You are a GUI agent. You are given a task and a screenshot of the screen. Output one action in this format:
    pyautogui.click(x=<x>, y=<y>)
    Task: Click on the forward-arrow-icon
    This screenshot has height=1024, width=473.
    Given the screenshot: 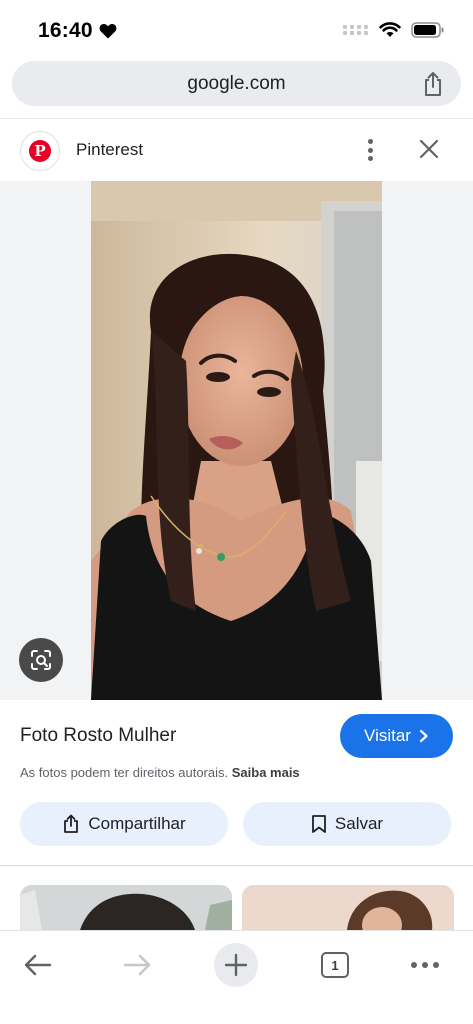 What is the action you would take?
    pyautogui.click(x=137, y=965)
    